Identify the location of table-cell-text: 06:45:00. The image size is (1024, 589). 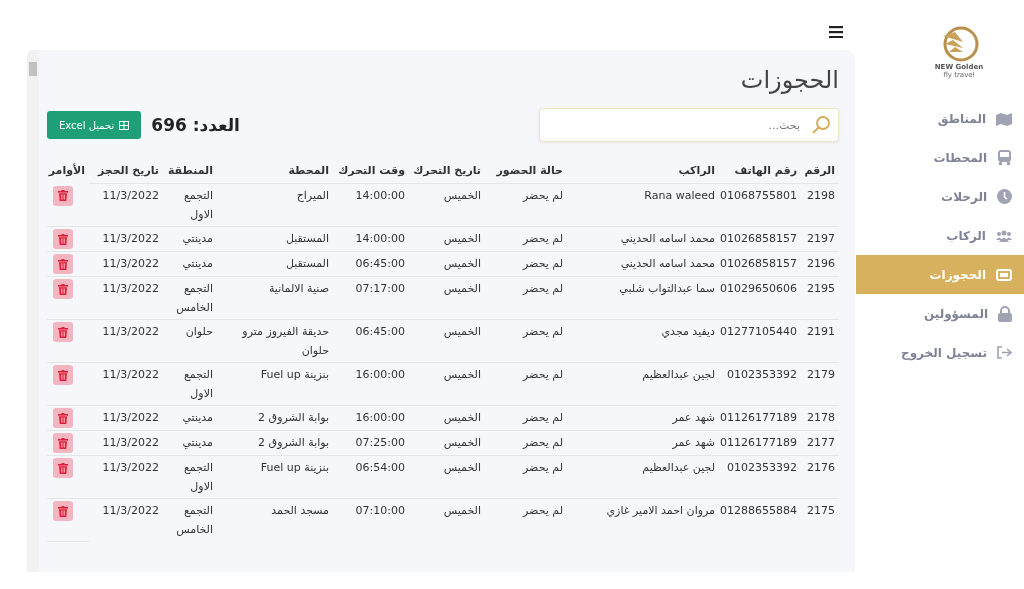
(380, 332).